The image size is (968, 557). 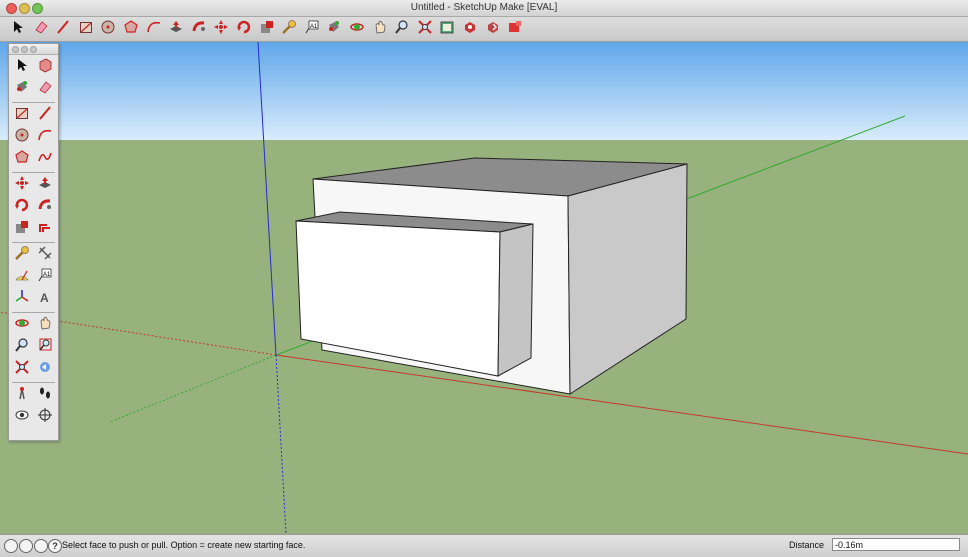 I want to click on toolbar-circle-button, so click(x=108, y=29).